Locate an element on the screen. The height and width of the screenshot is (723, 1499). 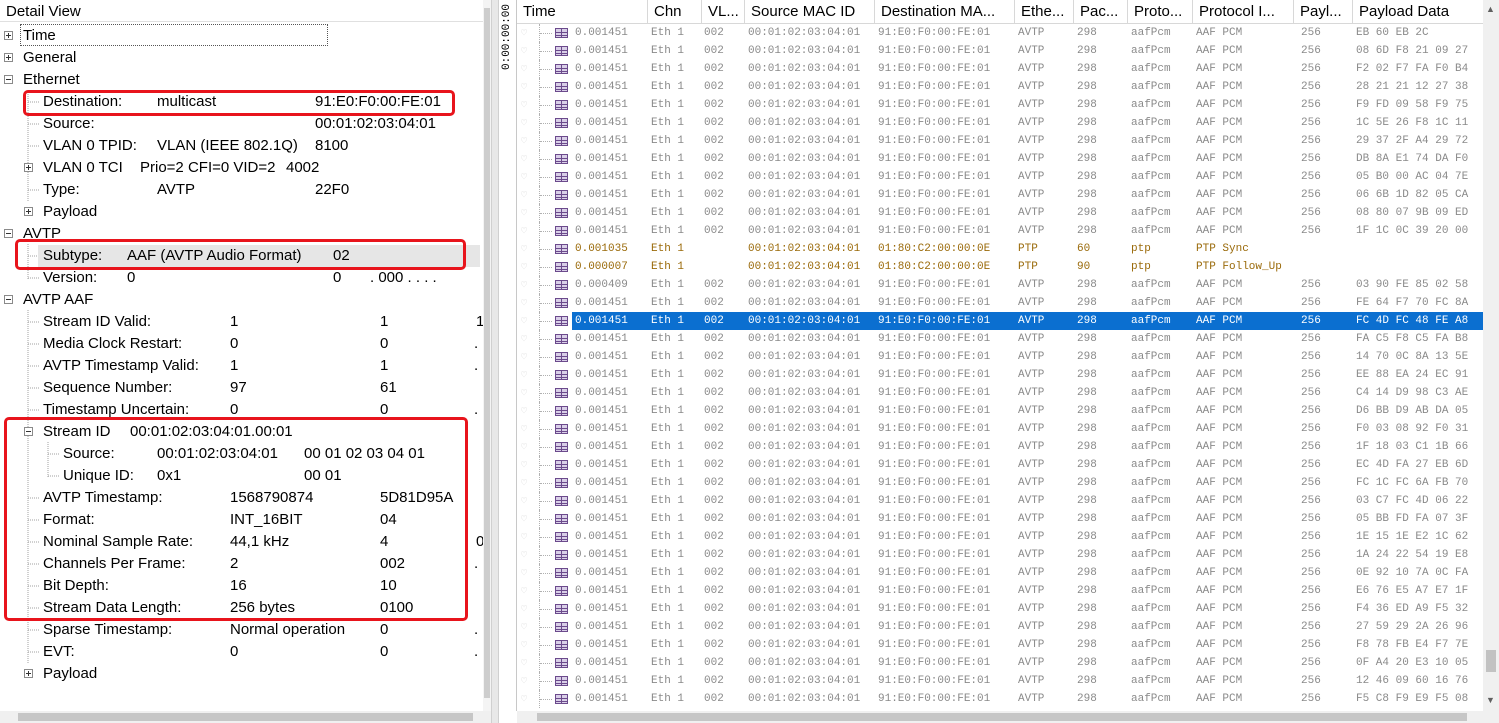
field-subtype: Subtype: AAF (AVTP Audio Format) 02 is located at coordinates (259, 256).